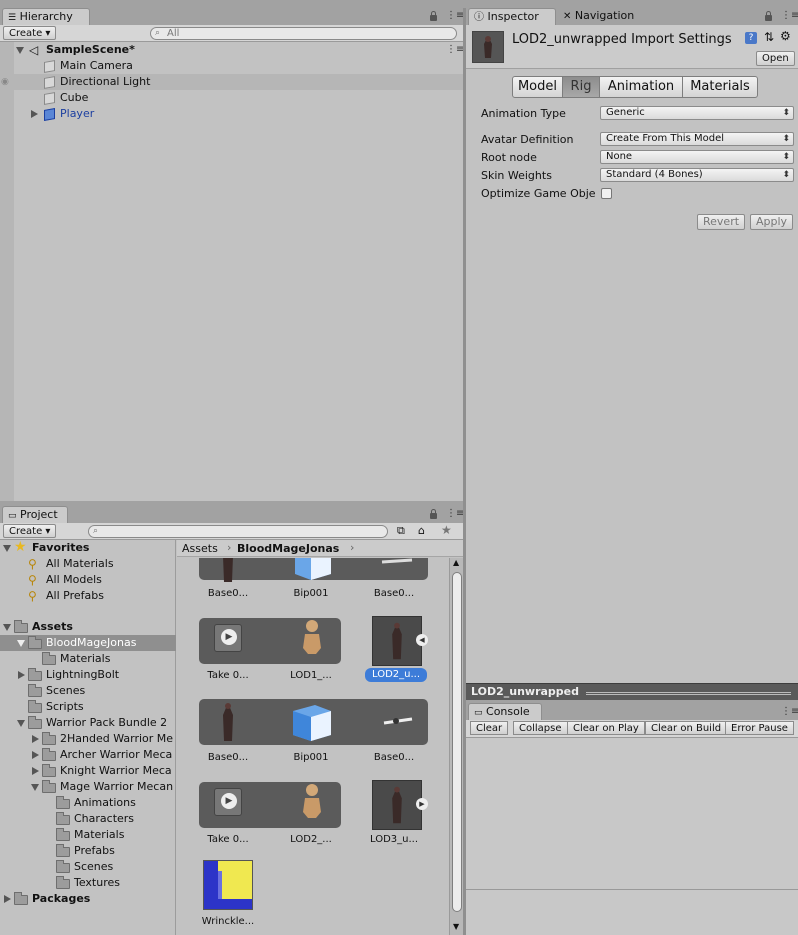 This screenshot has height=935, width=798. I want to click on scene-row: ◁ SampleScene* ⋮≡, so click(232, 50).